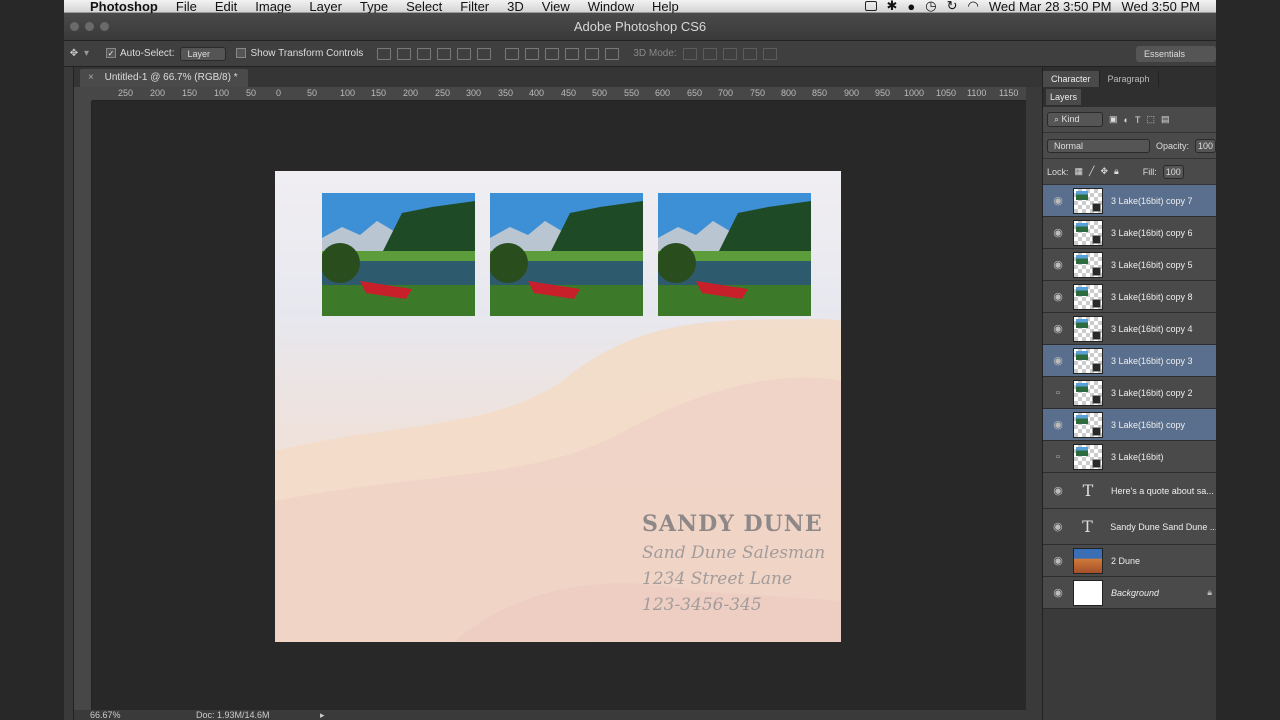  What do you see at coordinates (892, 7) in the screenshot?
I see `brightness-icon: ✱` at bounding box center [892, 7].